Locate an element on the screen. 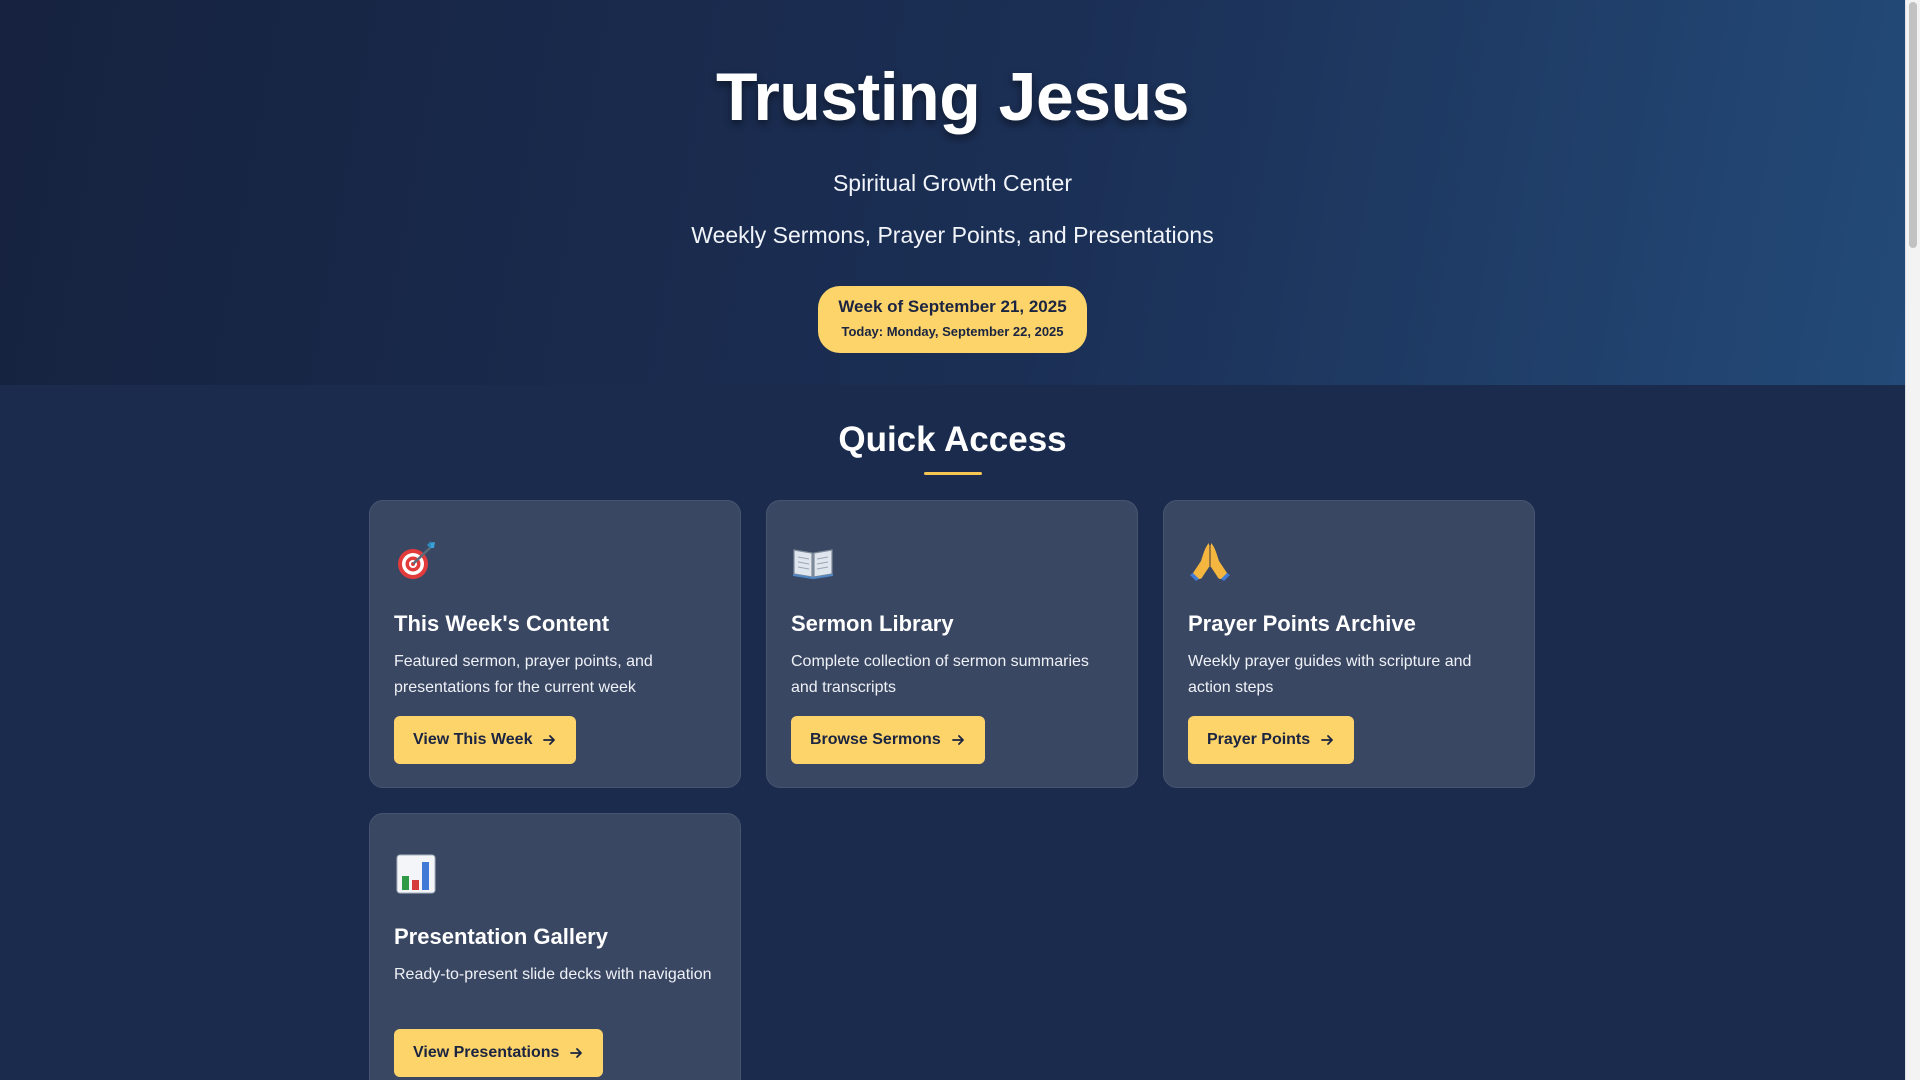 Image resolution: width=1920 pixels, height=1080 pixels. vertical-scrollbar is located at coordinates (1912, 540).